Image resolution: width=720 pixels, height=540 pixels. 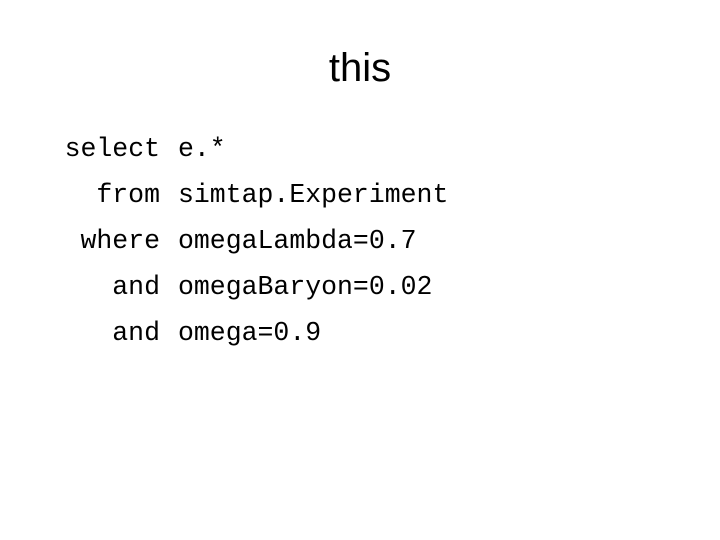 What do you see at coordinates (305, 287) in the screenshot?
I see `sql-clause: omegaBaryon=0.02` at bounding box center [305, 287].